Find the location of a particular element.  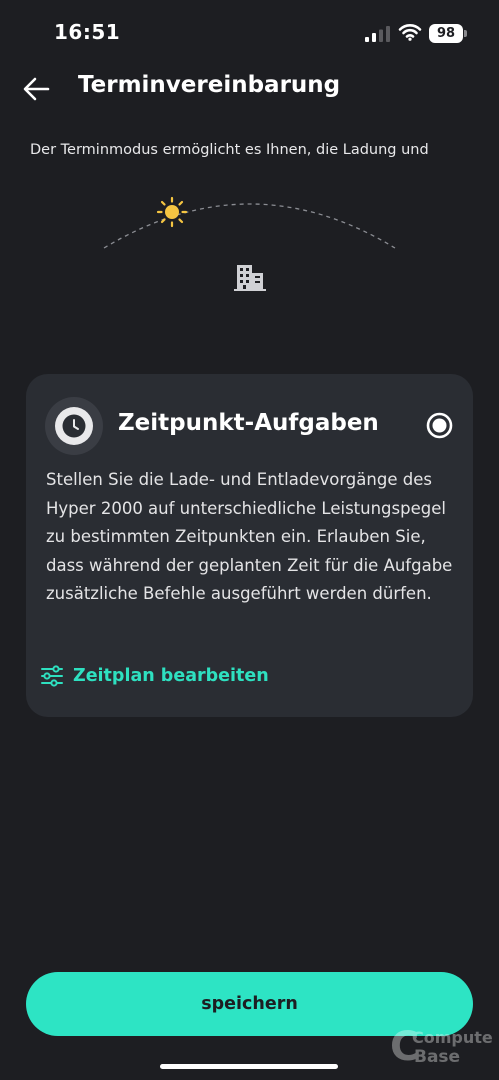

computerbase-watermark: C Computer Base is located at coordinates (441, 1046).